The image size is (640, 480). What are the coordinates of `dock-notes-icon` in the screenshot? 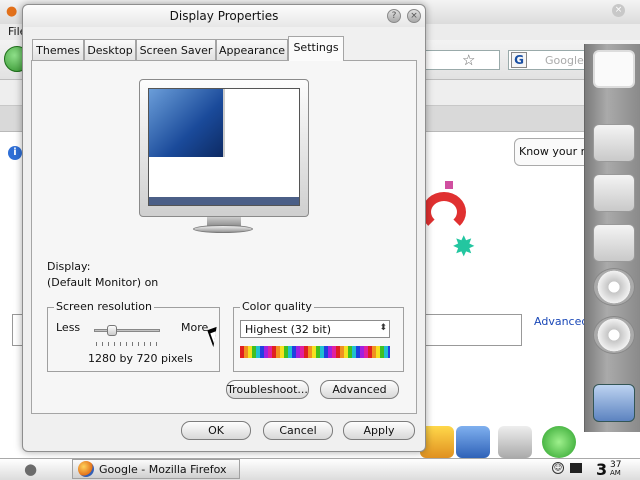 It's located at (515, 442).